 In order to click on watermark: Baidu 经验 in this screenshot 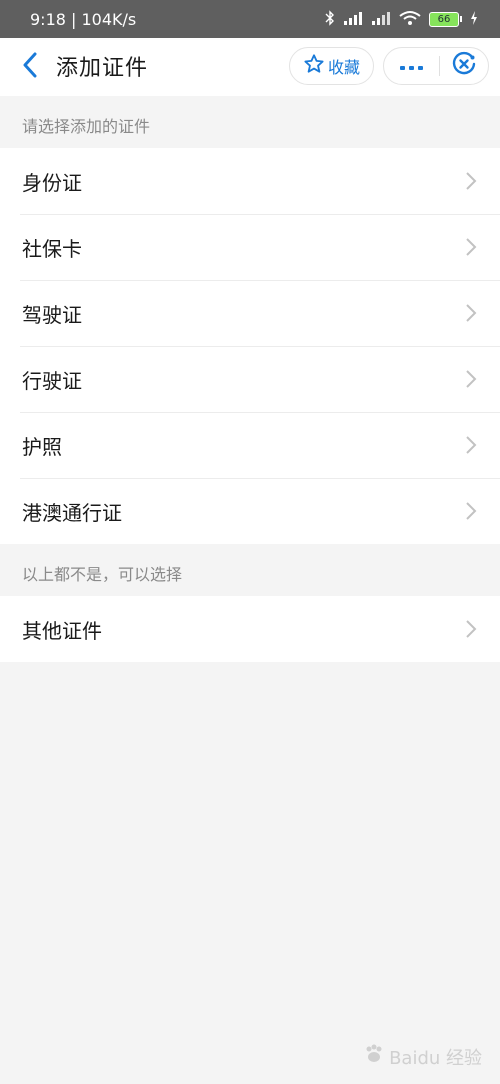, I will do `click(422, 1056)`.